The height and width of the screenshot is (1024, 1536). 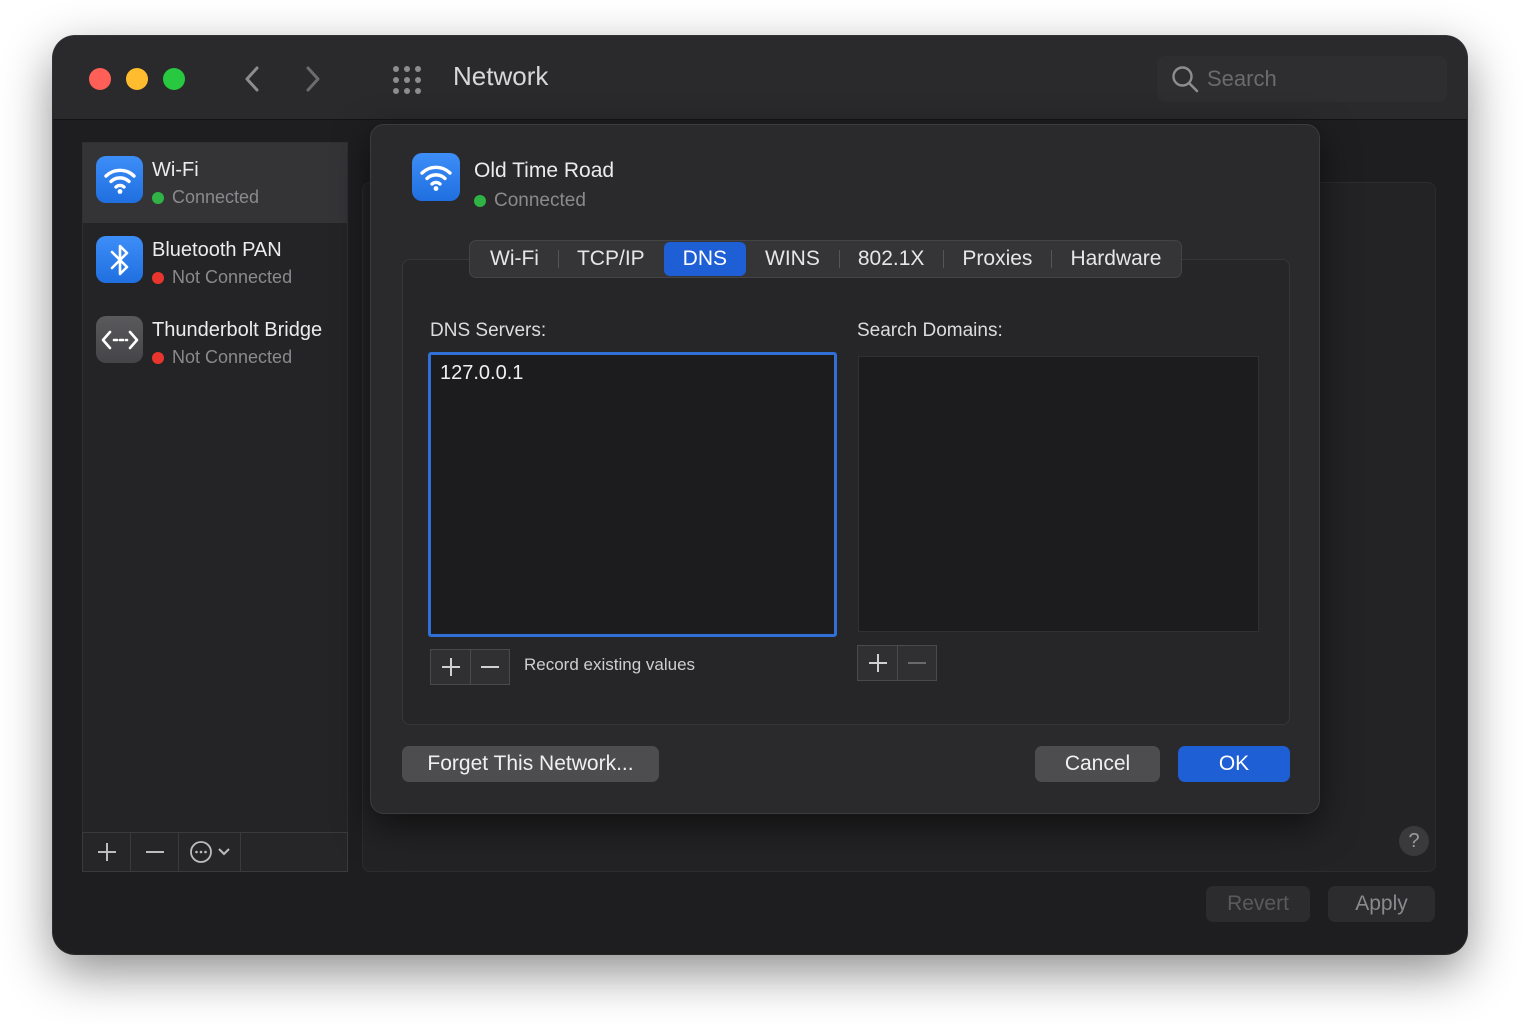 I want to click on network-name: Old Time Road, so click(x=544, y=170).